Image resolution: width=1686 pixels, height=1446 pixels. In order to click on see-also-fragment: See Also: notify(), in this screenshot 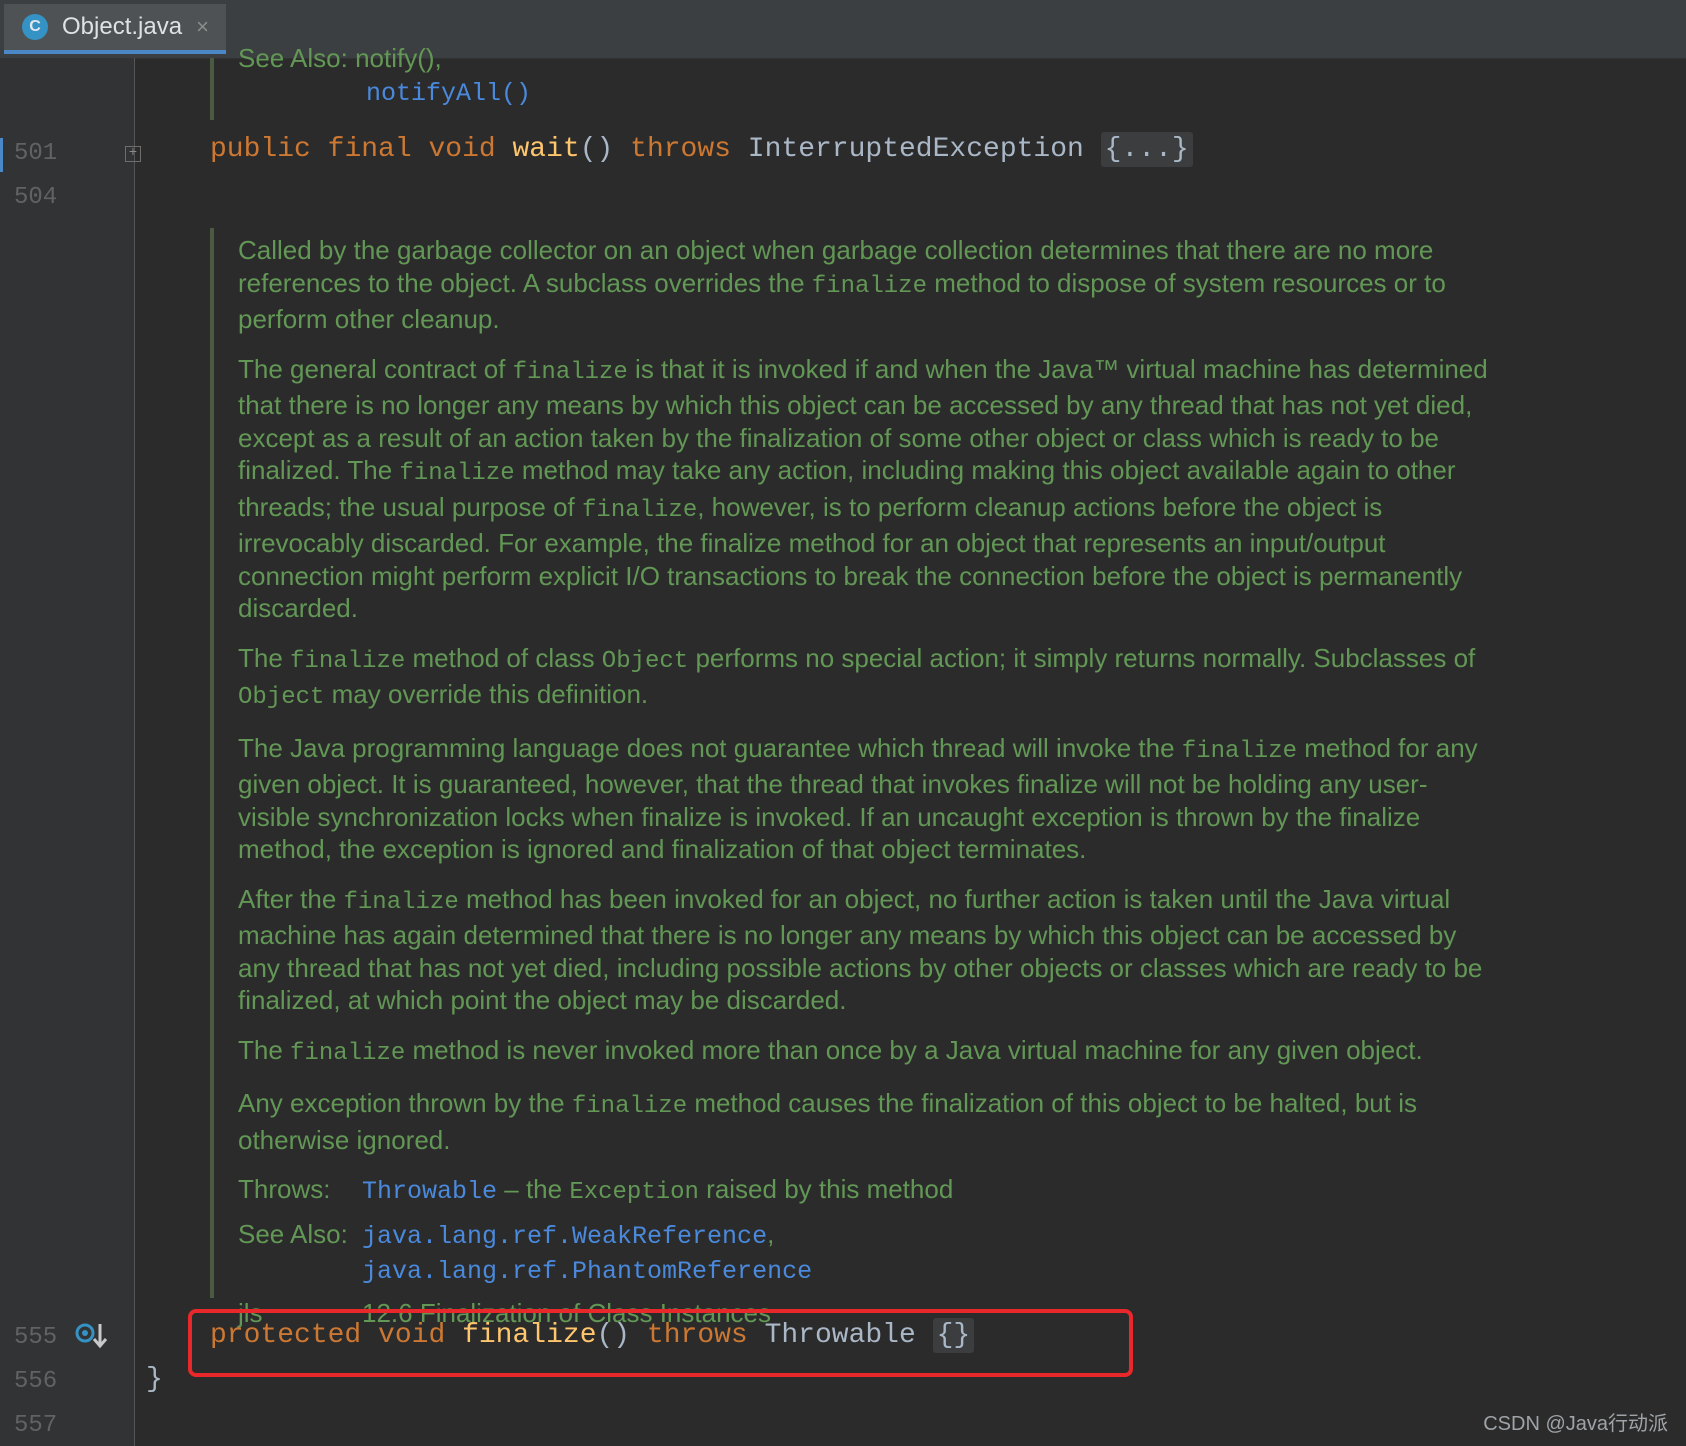, I will do `click(340, 58)`.